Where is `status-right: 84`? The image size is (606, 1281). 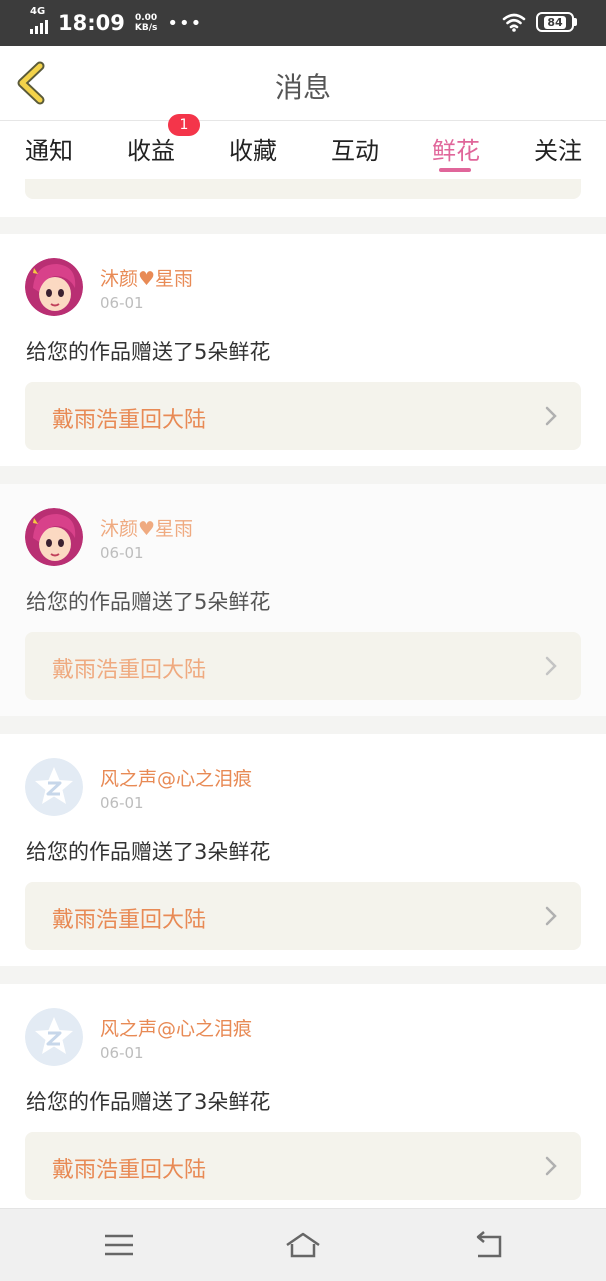
status-right: 84 is located at coordinates (539, 22).